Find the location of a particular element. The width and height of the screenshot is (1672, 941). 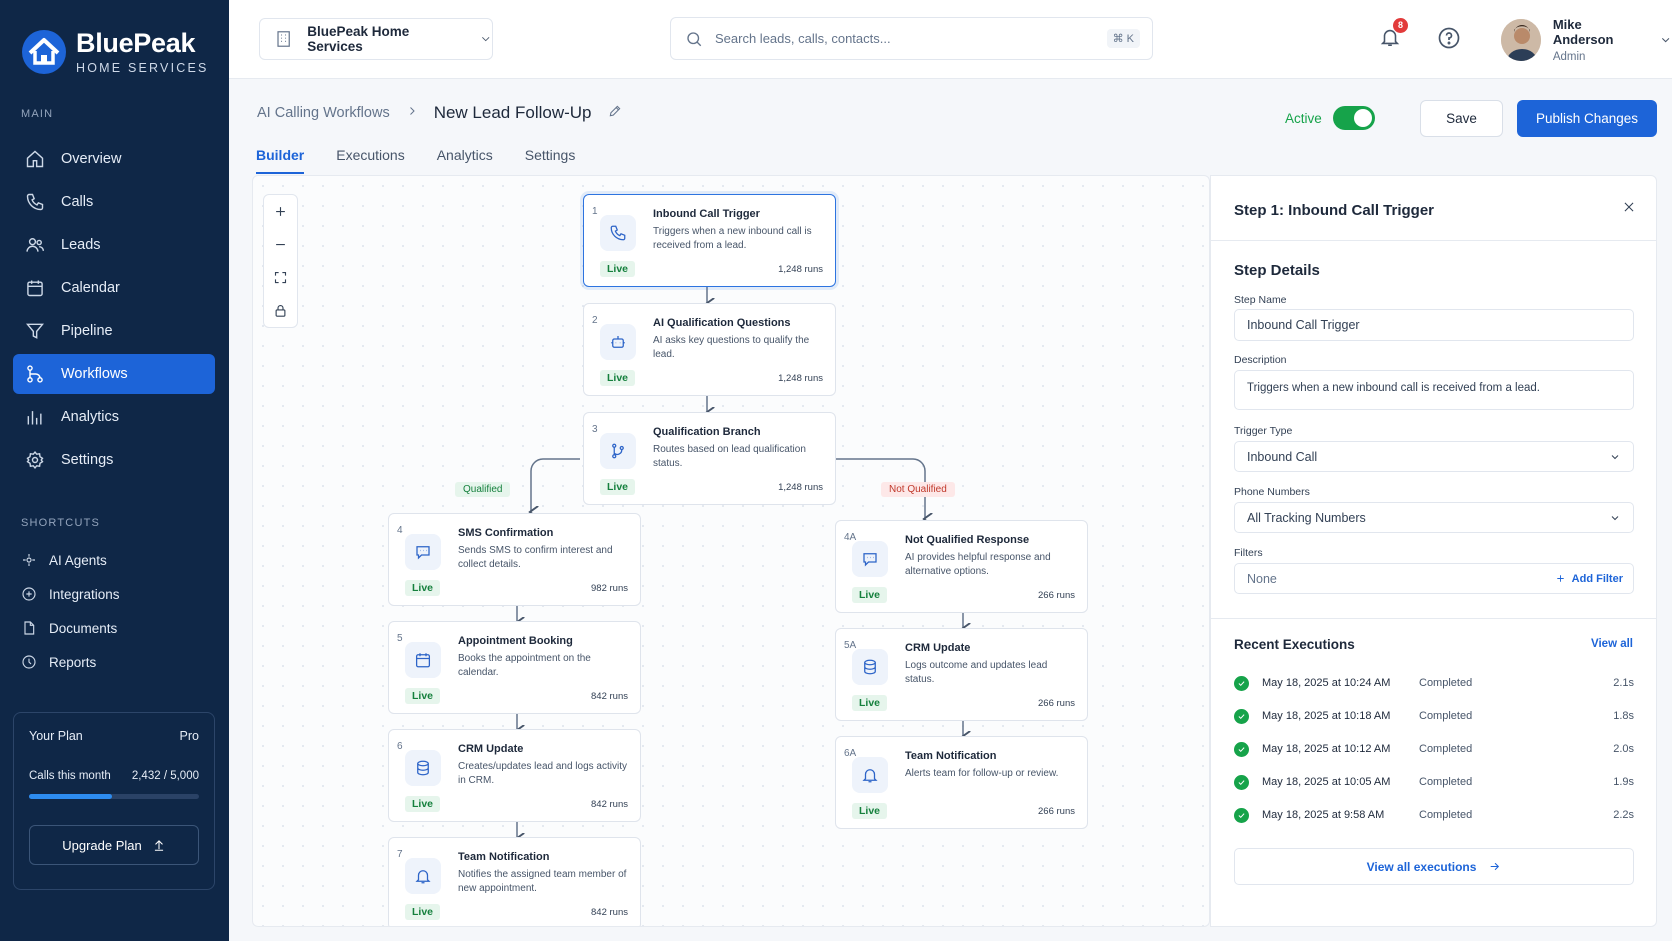

trigger-type-label: Trigger Type is located at coordinates (1263, 431).